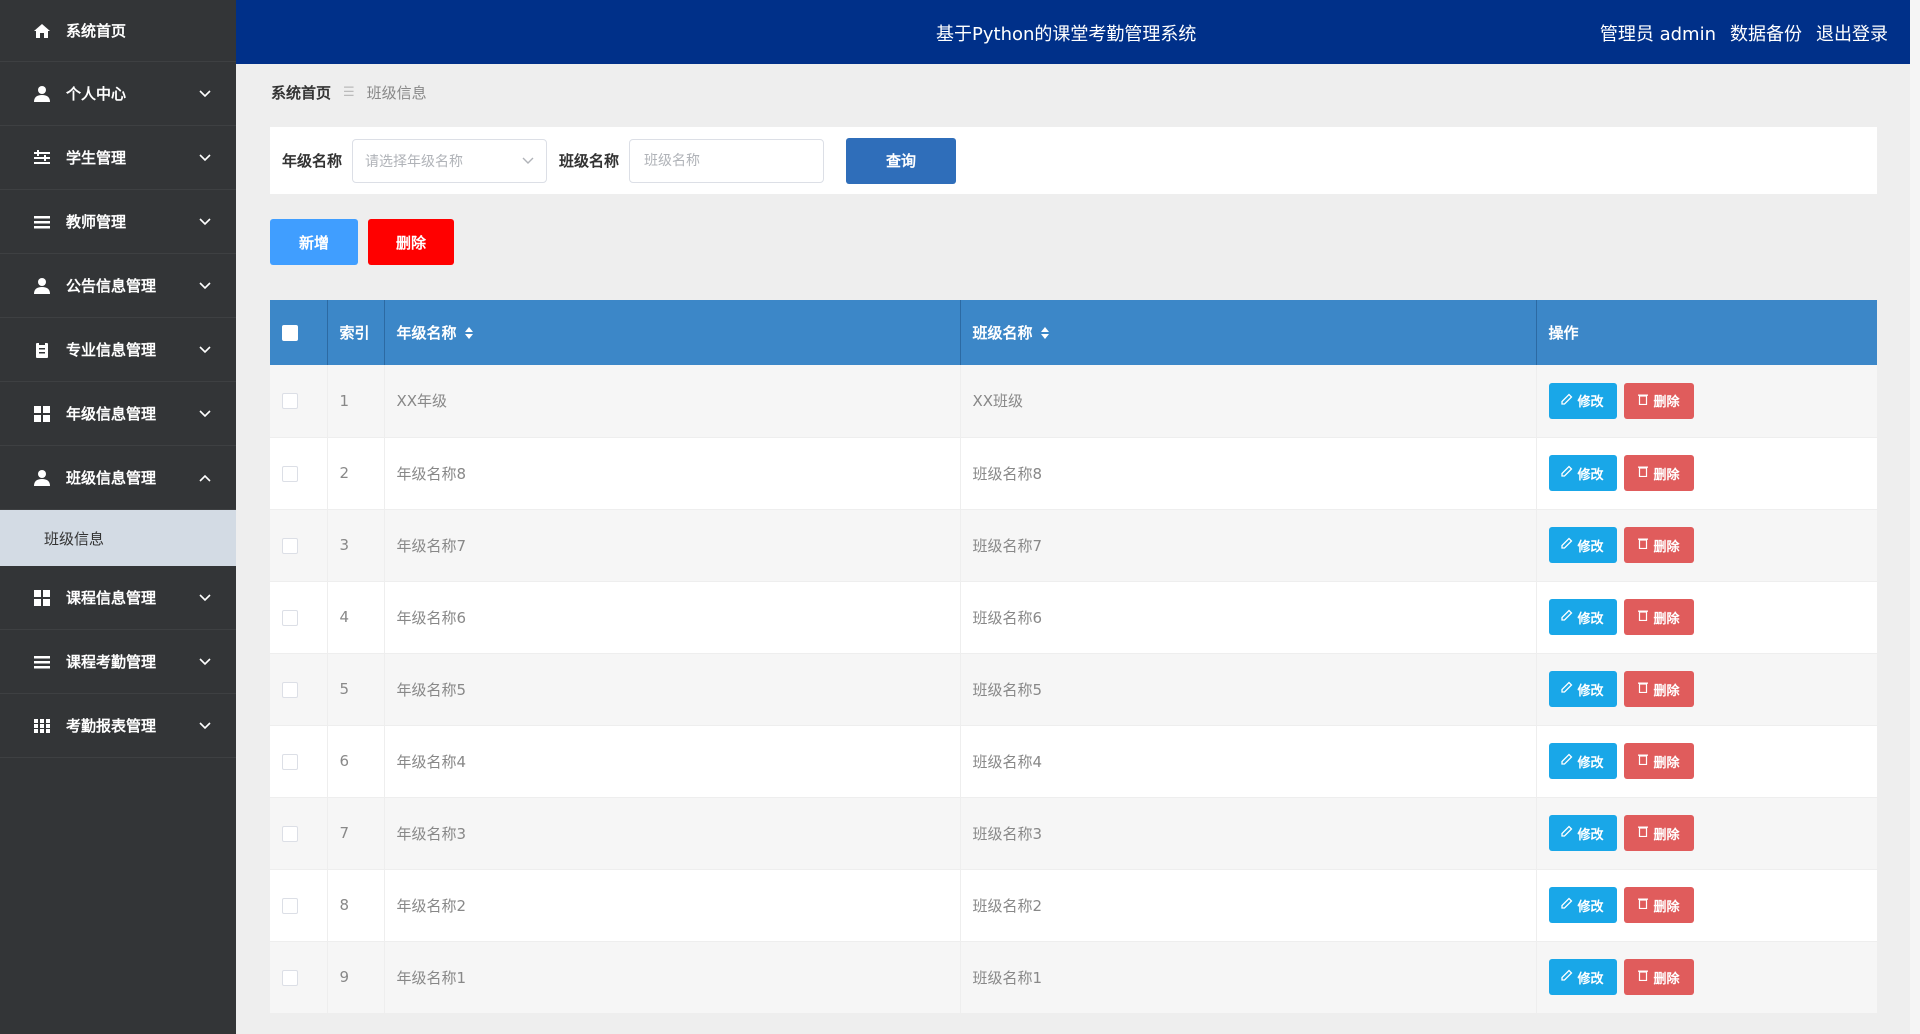 This screenshot has height=1034, width=1920. Describe the element at coordinates (1248, 689) in the screenshot. I see `row-class: 班级名称5` at that location.